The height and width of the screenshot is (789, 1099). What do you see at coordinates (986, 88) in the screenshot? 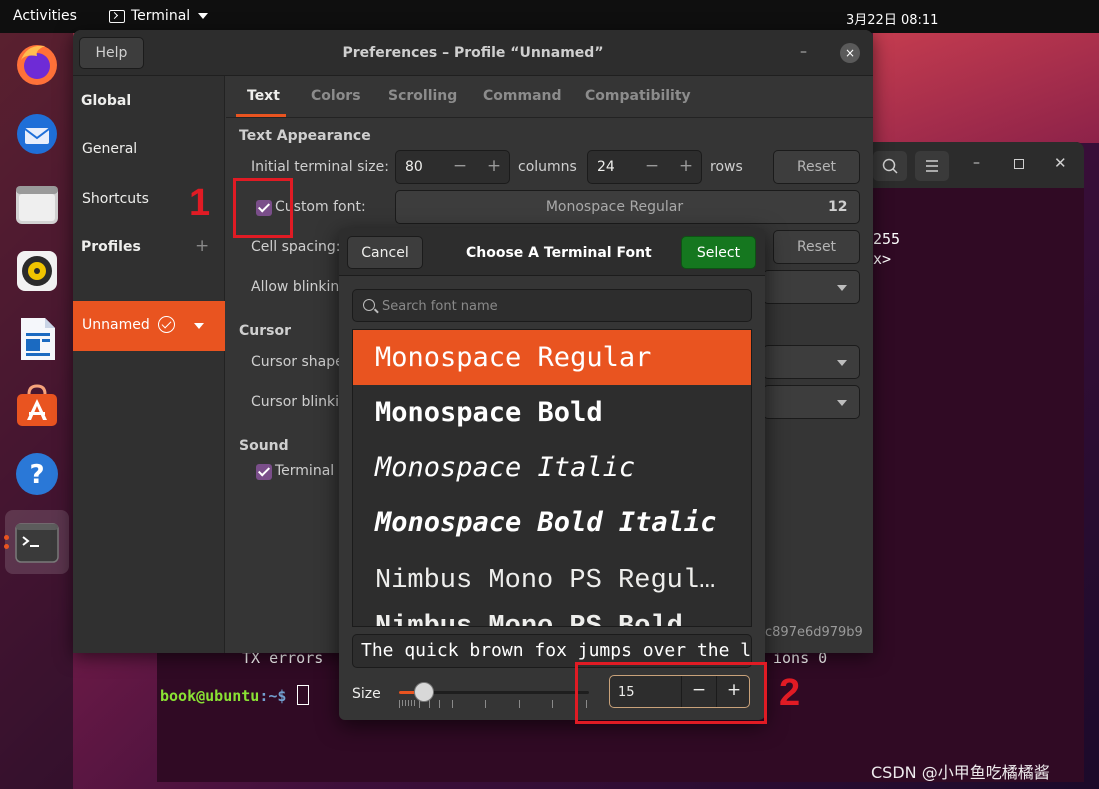
I see `wallpaper` at bounding box center [986, 88].